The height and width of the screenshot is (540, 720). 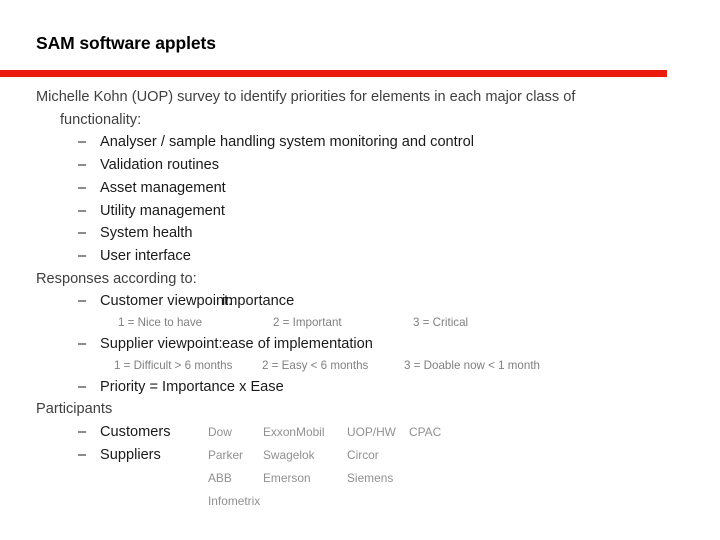 I want to click on intro-continuation: functionality:, so click(x=101, y=119).